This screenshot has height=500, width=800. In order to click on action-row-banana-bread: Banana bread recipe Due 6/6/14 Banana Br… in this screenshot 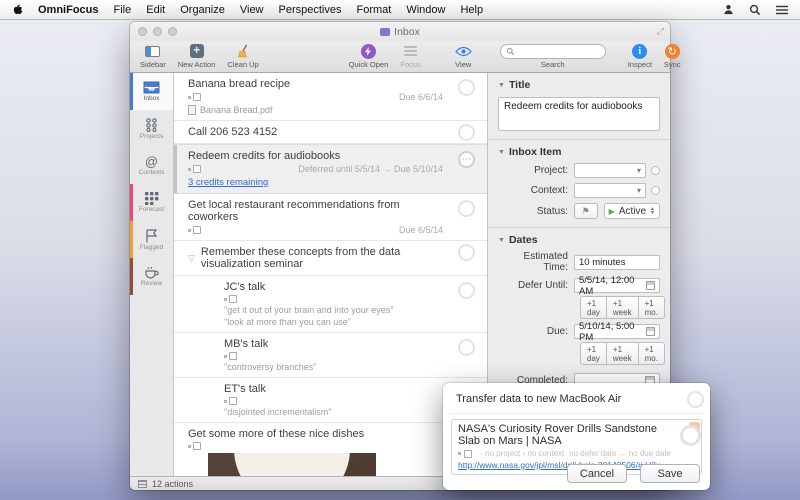, I will do `click(330, 97)`.